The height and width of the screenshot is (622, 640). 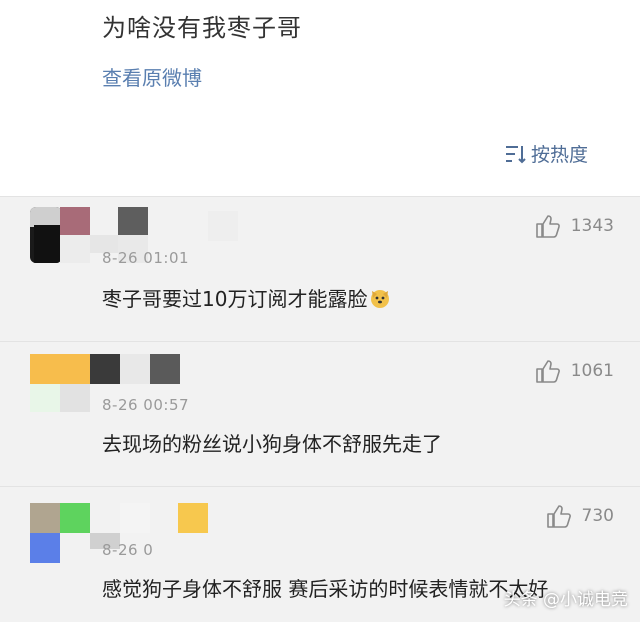 I want to click on watermark: 头条 @小诚电竞, so click(x=565, y=600).